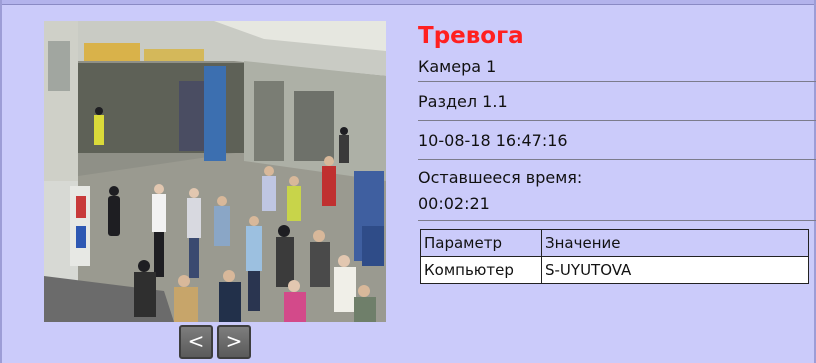 The width and height of the screenshot is (816, 363). Describe the element at coordinates (463, 101) in the screenshot. I see `section-name: Раздел 1.1` at that location.